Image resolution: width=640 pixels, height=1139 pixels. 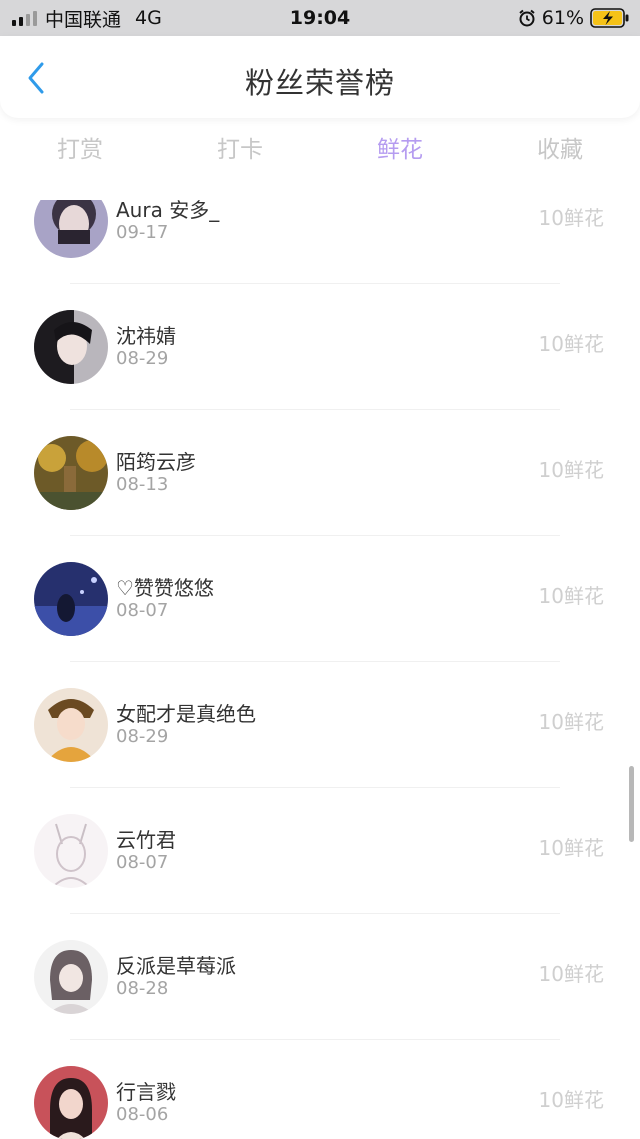 I want to click on signal-strength-icon, so click(x=24, y=18).